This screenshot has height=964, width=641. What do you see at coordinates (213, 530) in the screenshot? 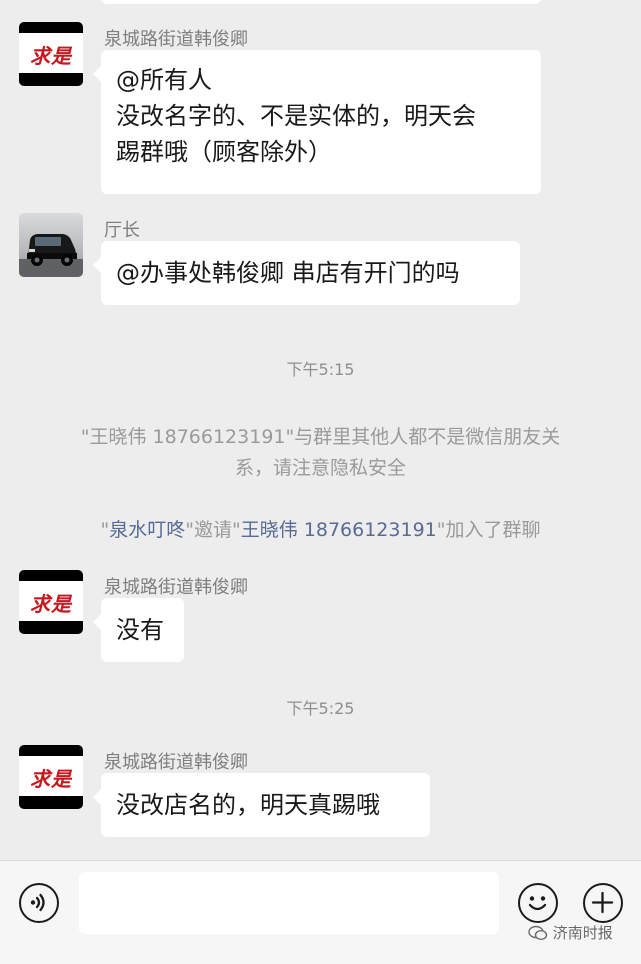
I see `invite-text: "邀请"` at bounding box center [213, 530].